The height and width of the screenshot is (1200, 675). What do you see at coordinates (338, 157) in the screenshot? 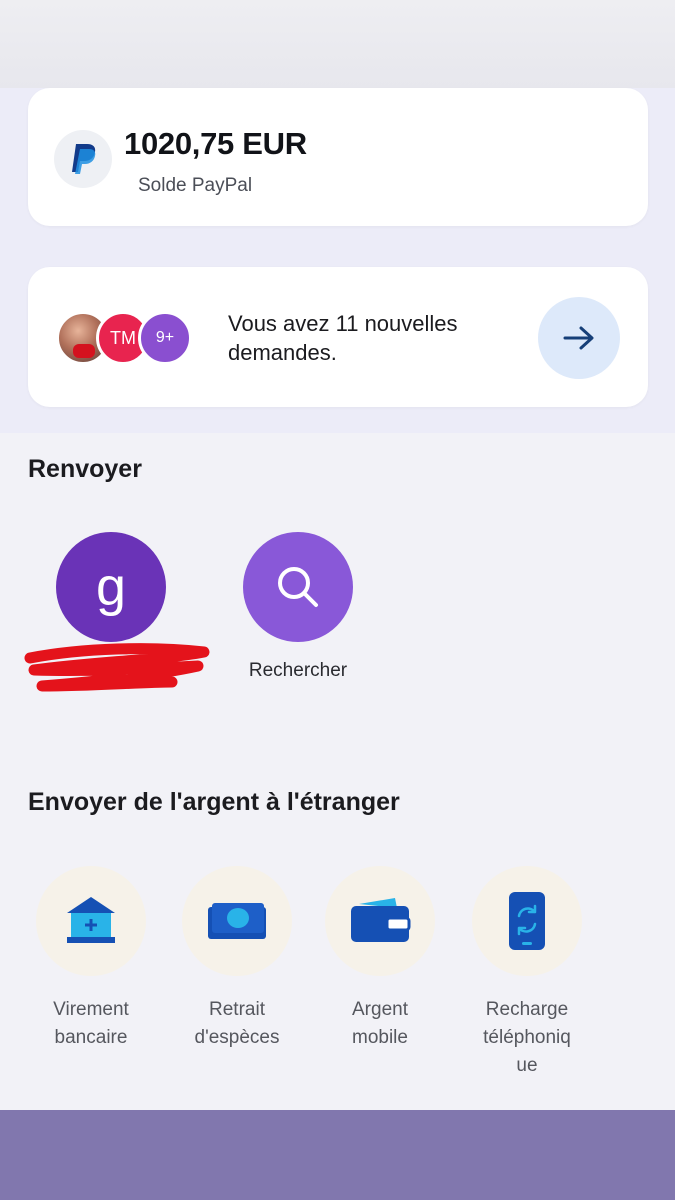
I see `balance-card: 1020,75 EUR Solde PayPal` at bounding box center [338, 157].